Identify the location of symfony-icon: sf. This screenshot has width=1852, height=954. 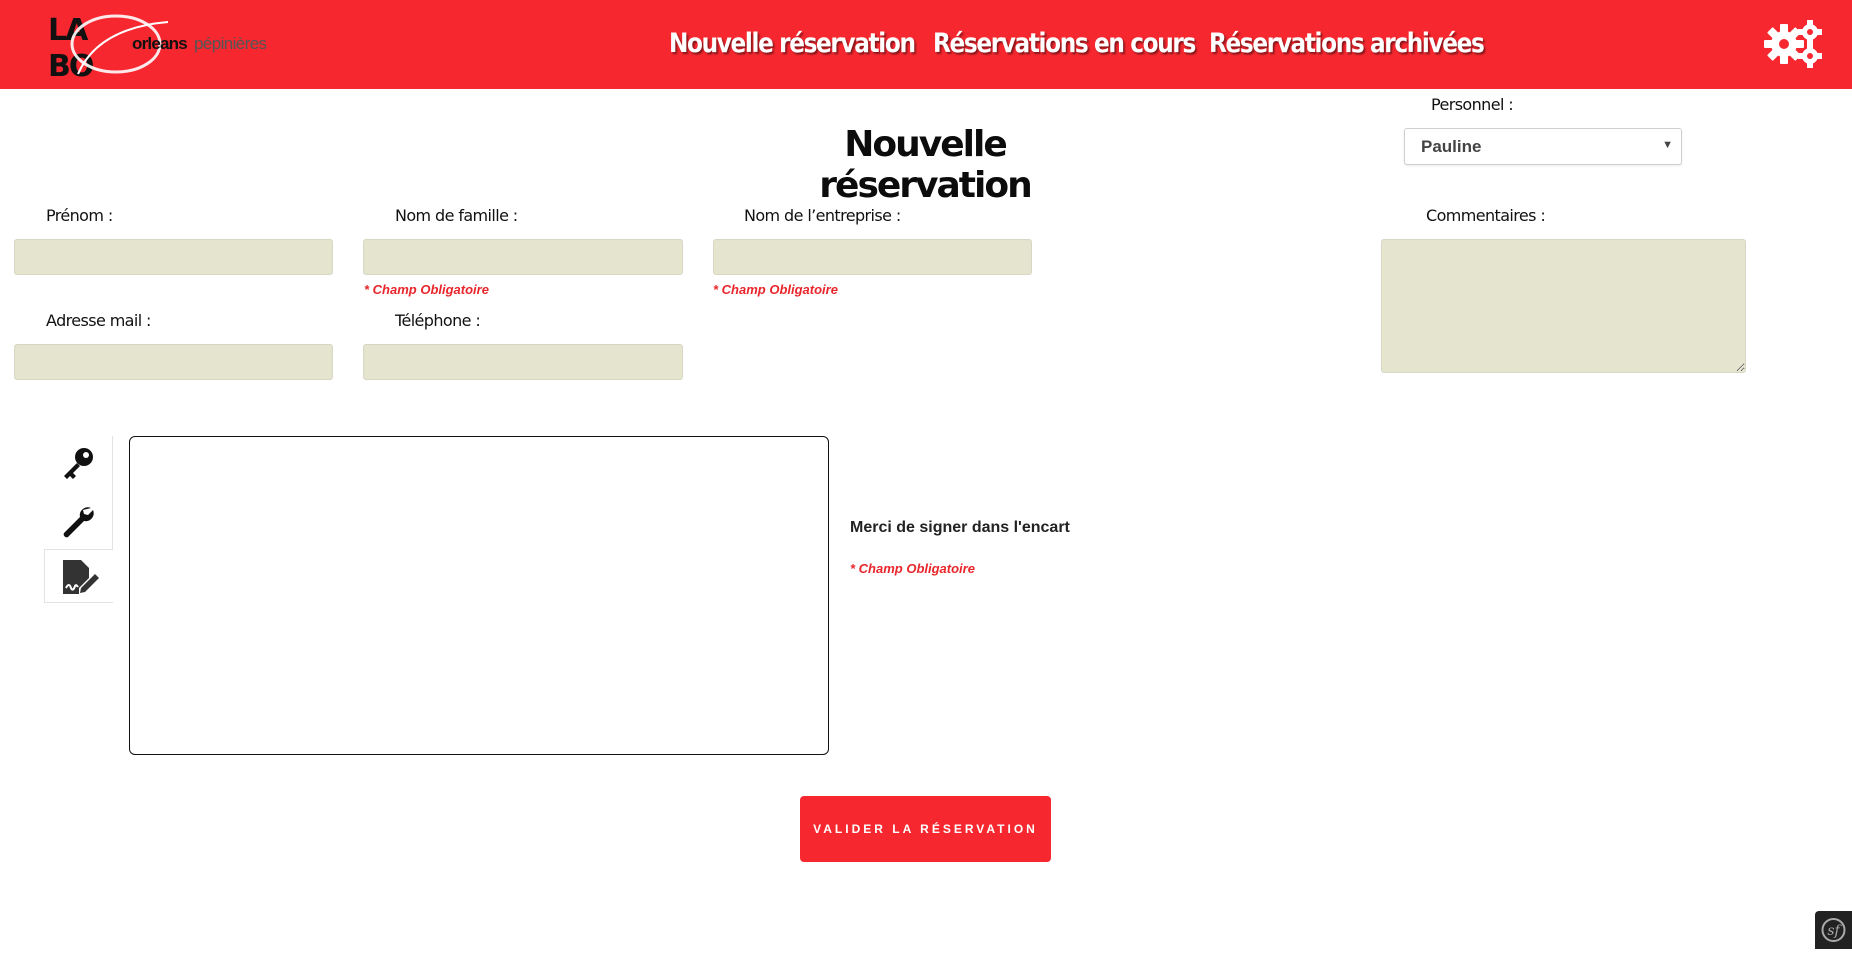
(1833, 930).